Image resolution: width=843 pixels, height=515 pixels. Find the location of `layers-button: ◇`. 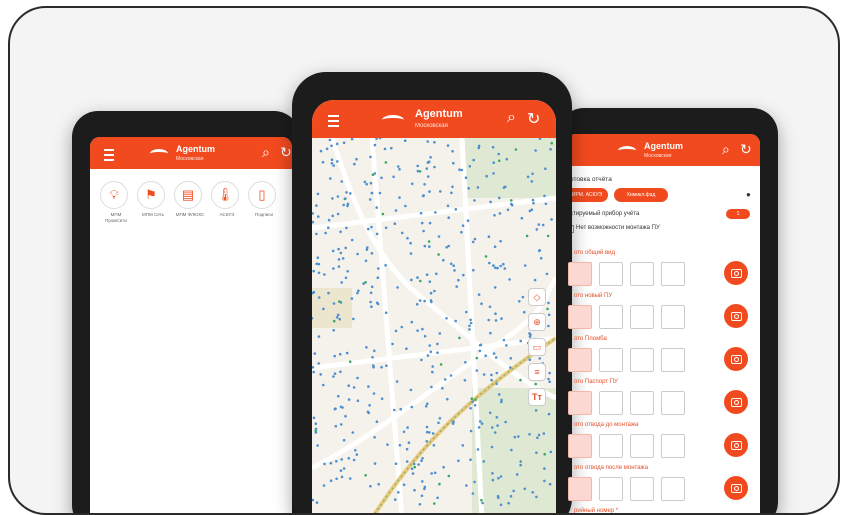

layers-button: ◇ is located at coordinates (537, 297).